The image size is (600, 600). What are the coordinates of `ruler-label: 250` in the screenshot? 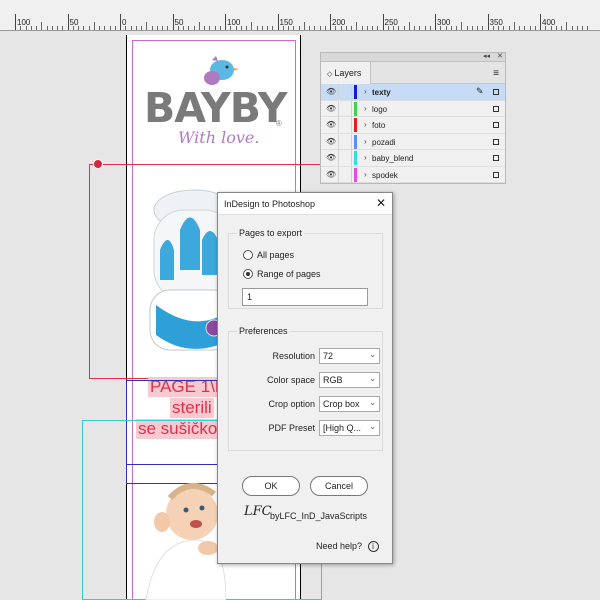 It's located at (391, 22).